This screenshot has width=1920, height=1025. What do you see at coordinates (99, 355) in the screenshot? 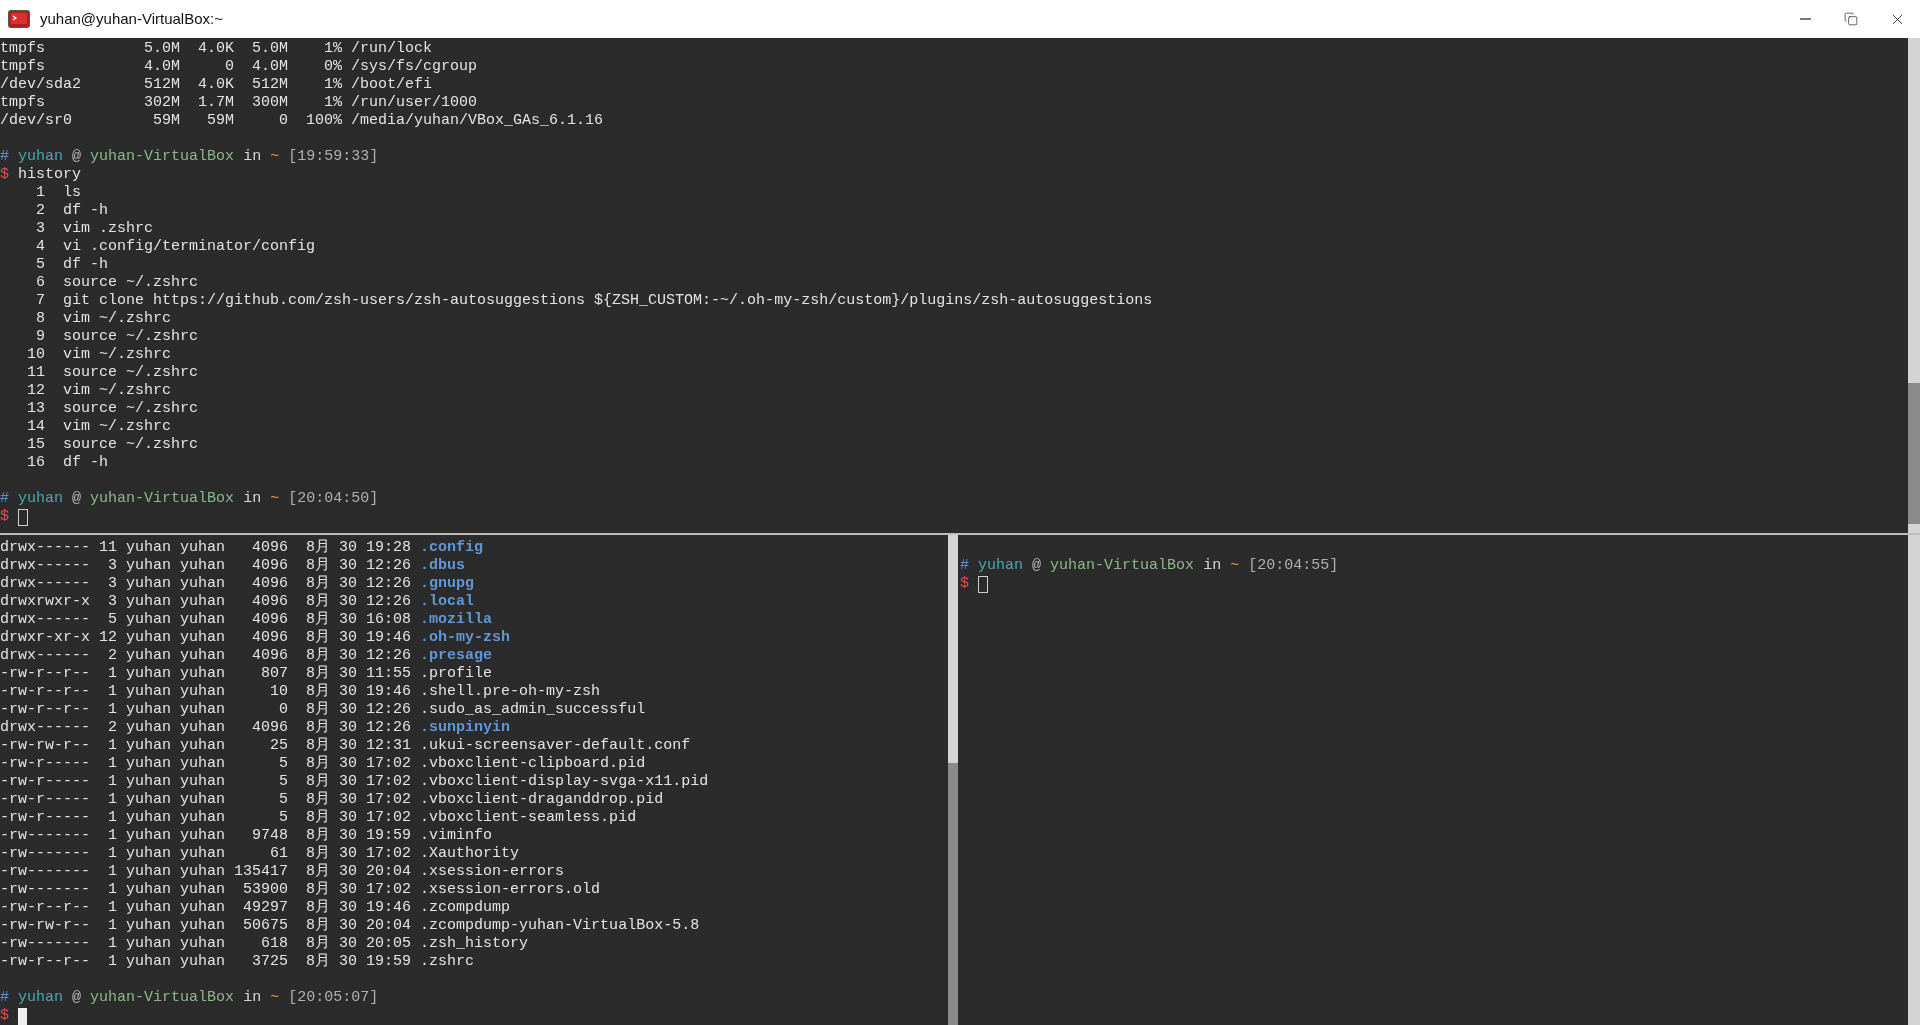
I see `terminal-output: 10 vim ~/.zshrc` at bounding box center [99, 355].